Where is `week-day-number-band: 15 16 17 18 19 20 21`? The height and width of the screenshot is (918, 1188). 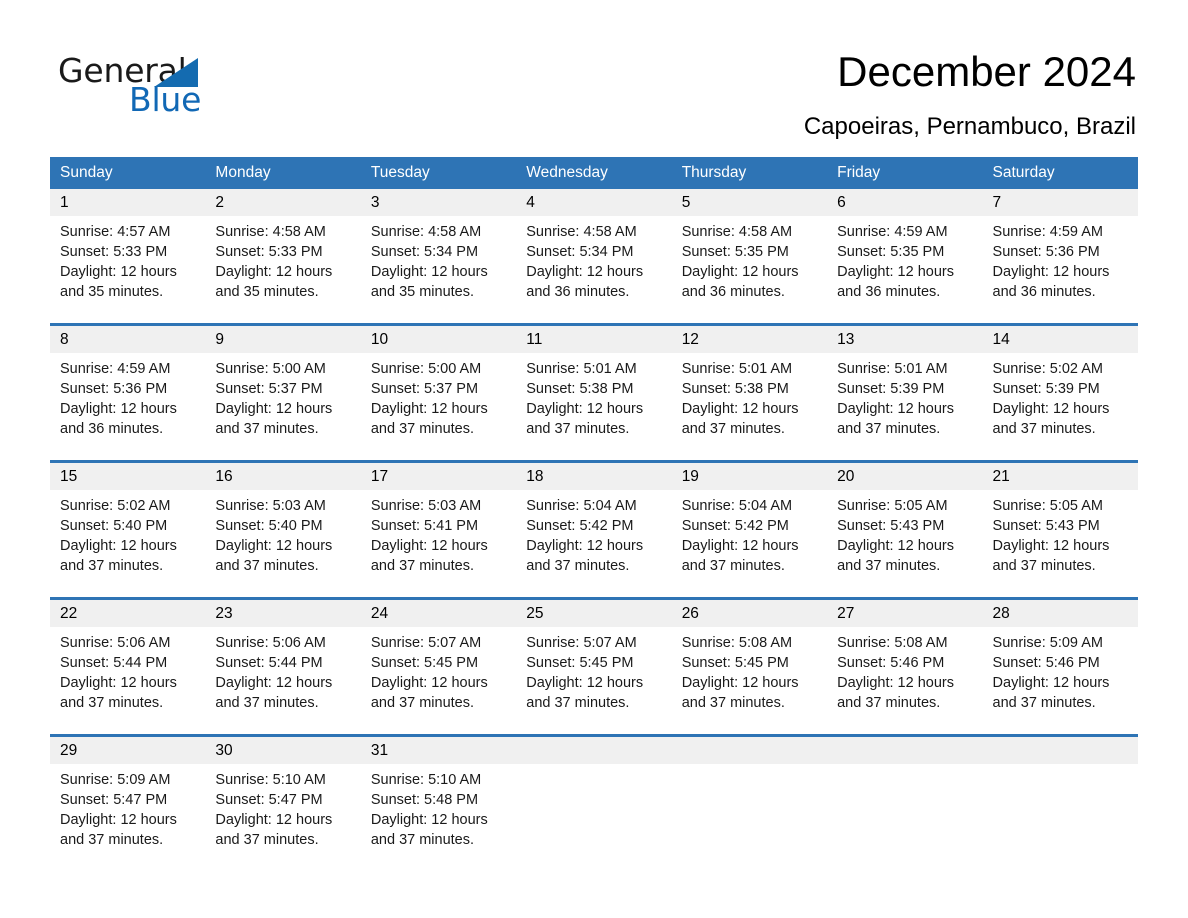
week-day-number-band: 15 16 17 18 19 20 21 is located at coordinates (594, 476).